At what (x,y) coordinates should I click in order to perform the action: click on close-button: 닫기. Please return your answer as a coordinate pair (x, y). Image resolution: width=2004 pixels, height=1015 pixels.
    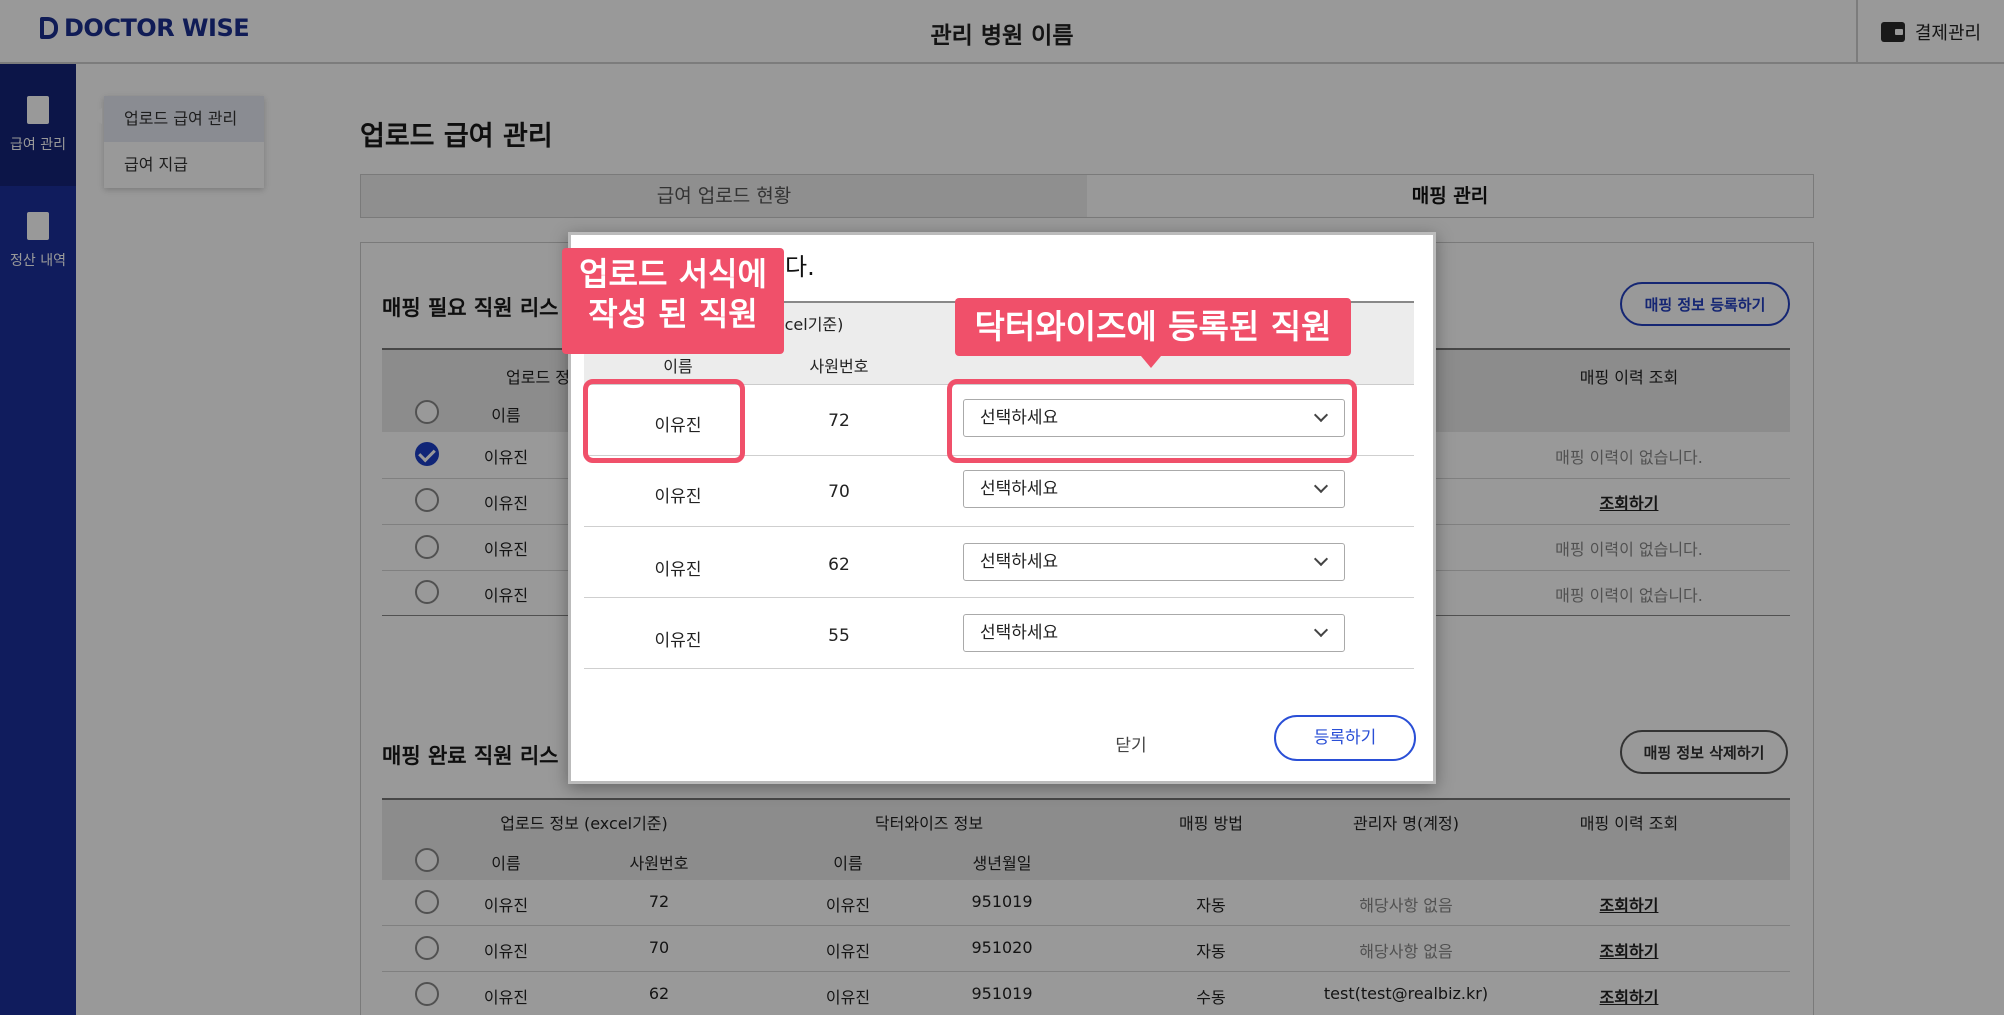
    Looking at the image, I should click on (1130, 743).